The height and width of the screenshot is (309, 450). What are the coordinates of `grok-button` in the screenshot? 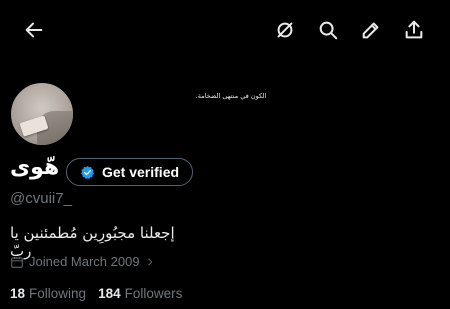 It's located at (285, 30).